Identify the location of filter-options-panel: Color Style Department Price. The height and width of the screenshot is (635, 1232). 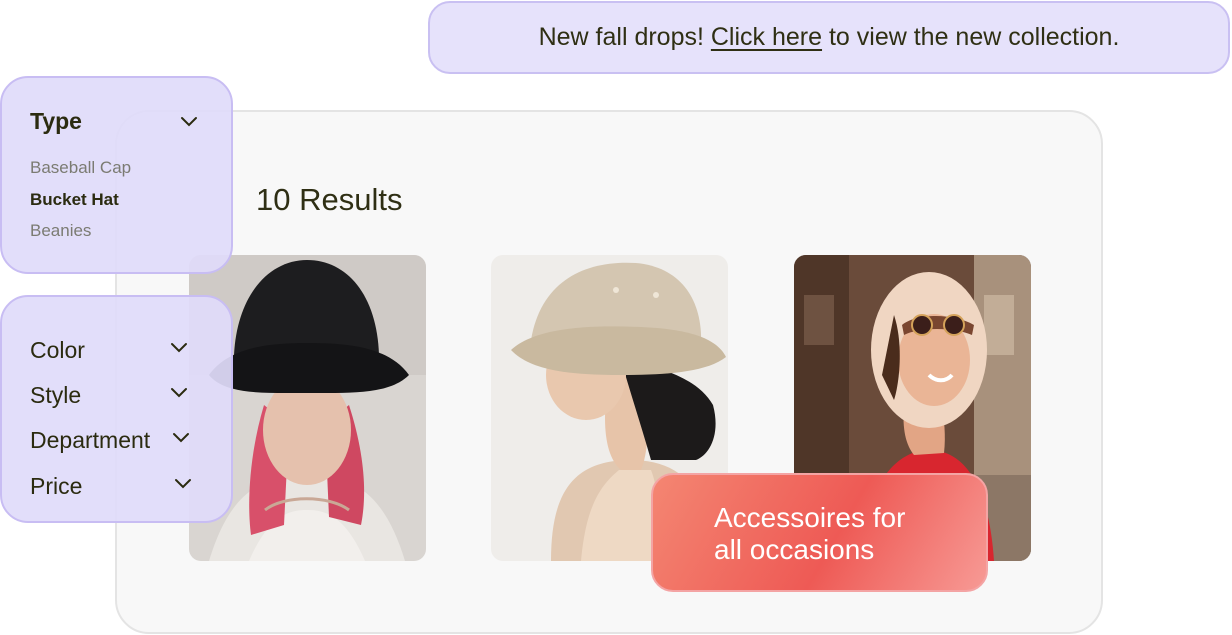
(116, 409).